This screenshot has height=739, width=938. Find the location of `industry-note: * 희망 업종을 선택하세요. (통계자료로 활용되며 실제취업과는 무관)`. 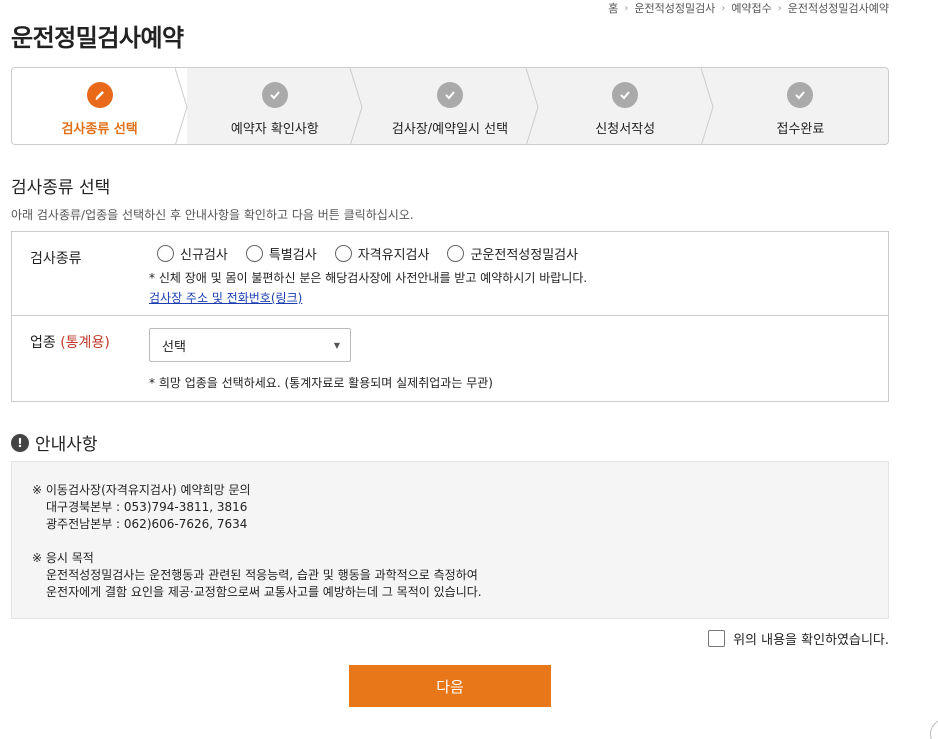

industry-note: * 희망 업종을 선택하세요. (통계자료로 활용되며 실제취업과는 무관) is located at coordinates (321, 383).